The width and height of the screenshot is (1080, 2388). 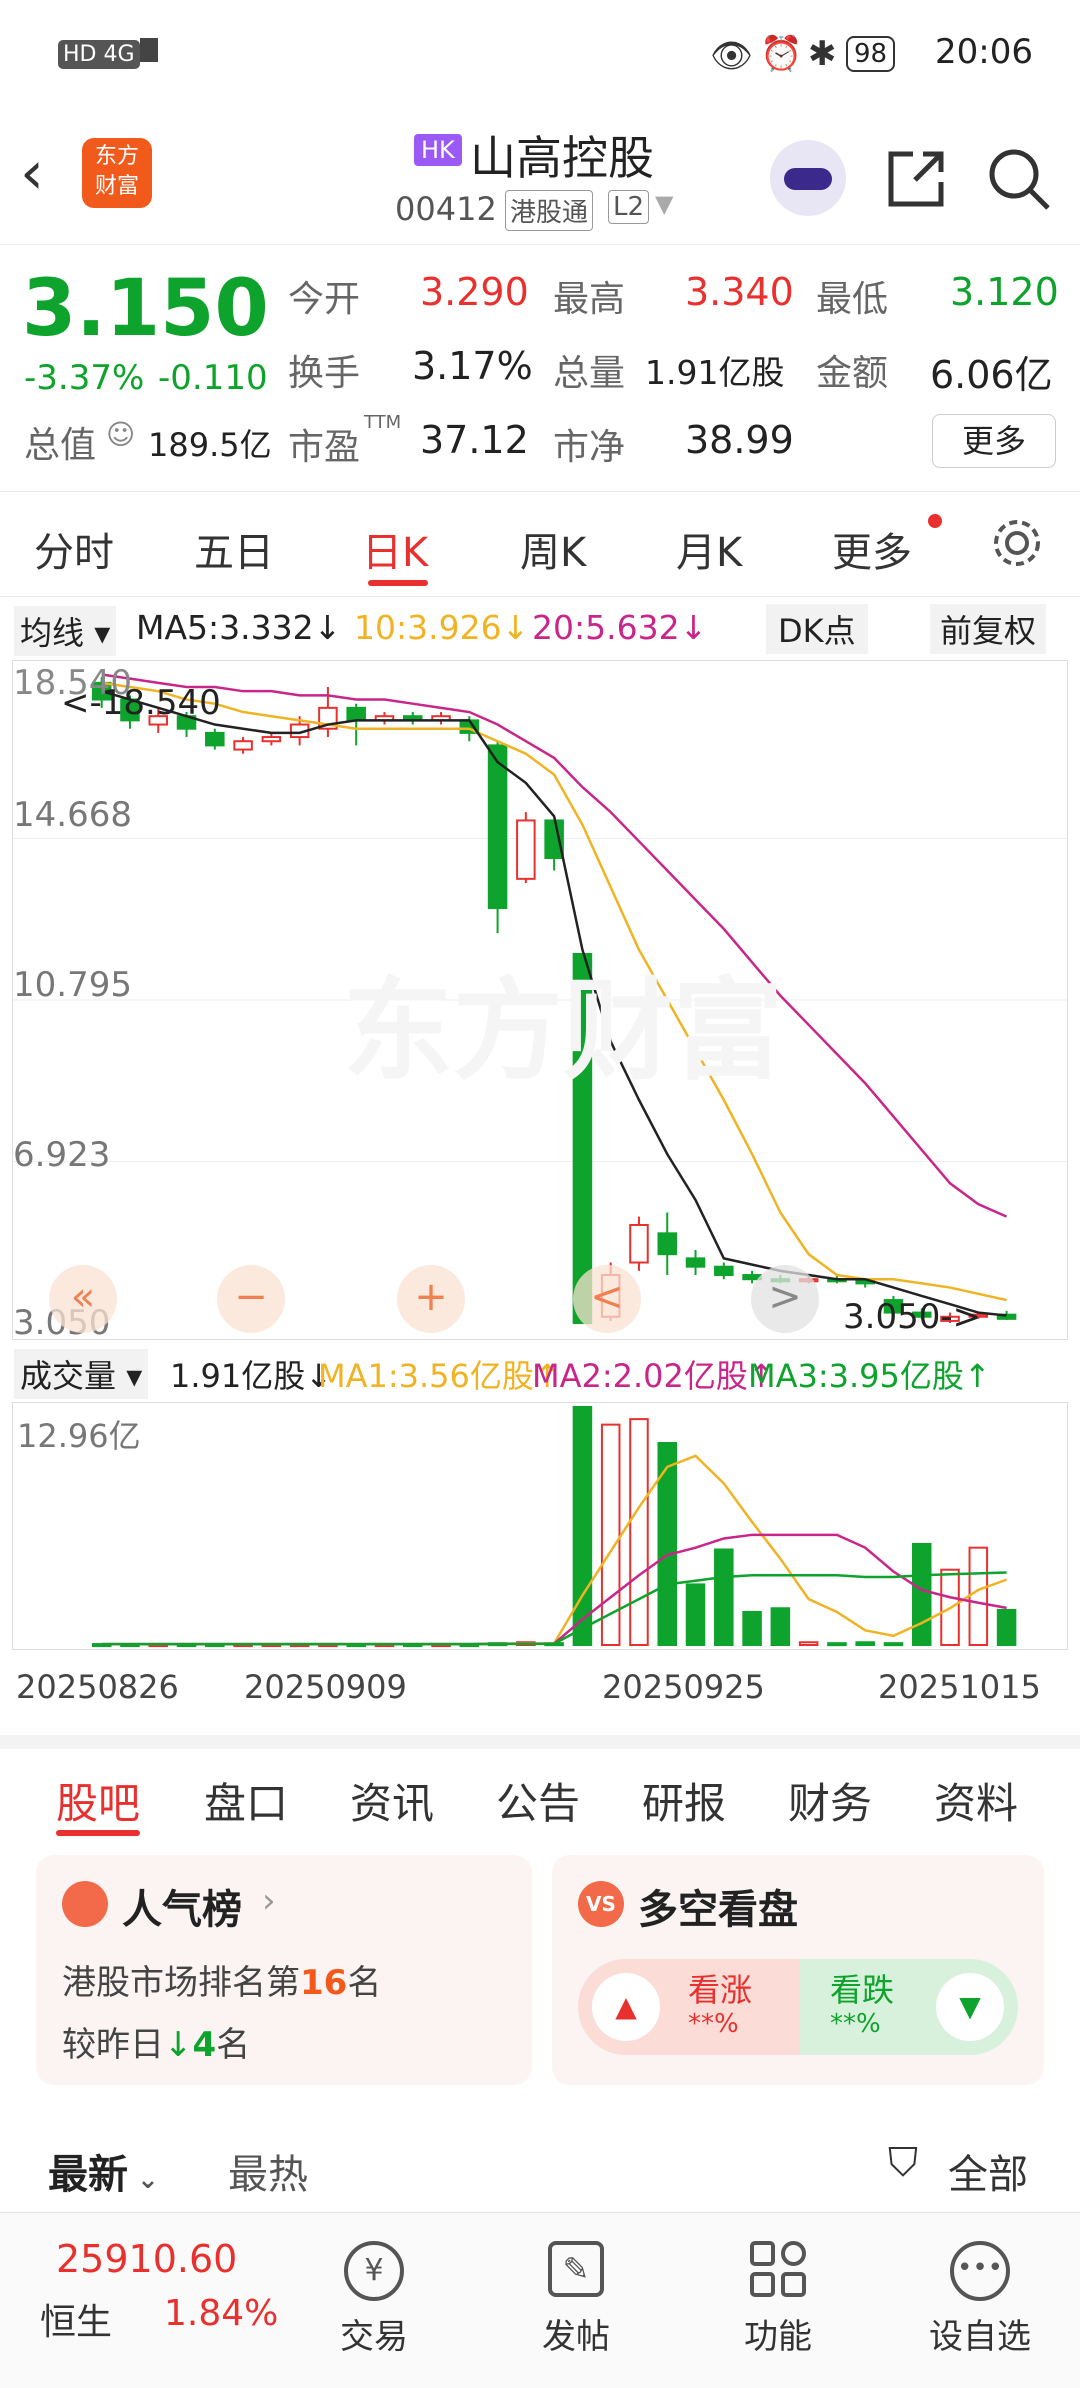 I want to click on nav-add-watchlist: ••• 设自选, so click(x=980, y=2300).